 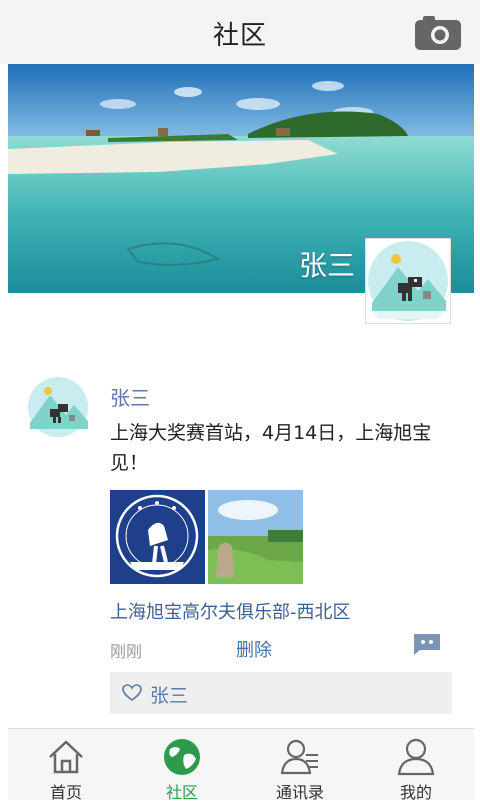 I want to click on tab-bar: 首页 社区 通讯录 我的, so click(x=241, y=765).